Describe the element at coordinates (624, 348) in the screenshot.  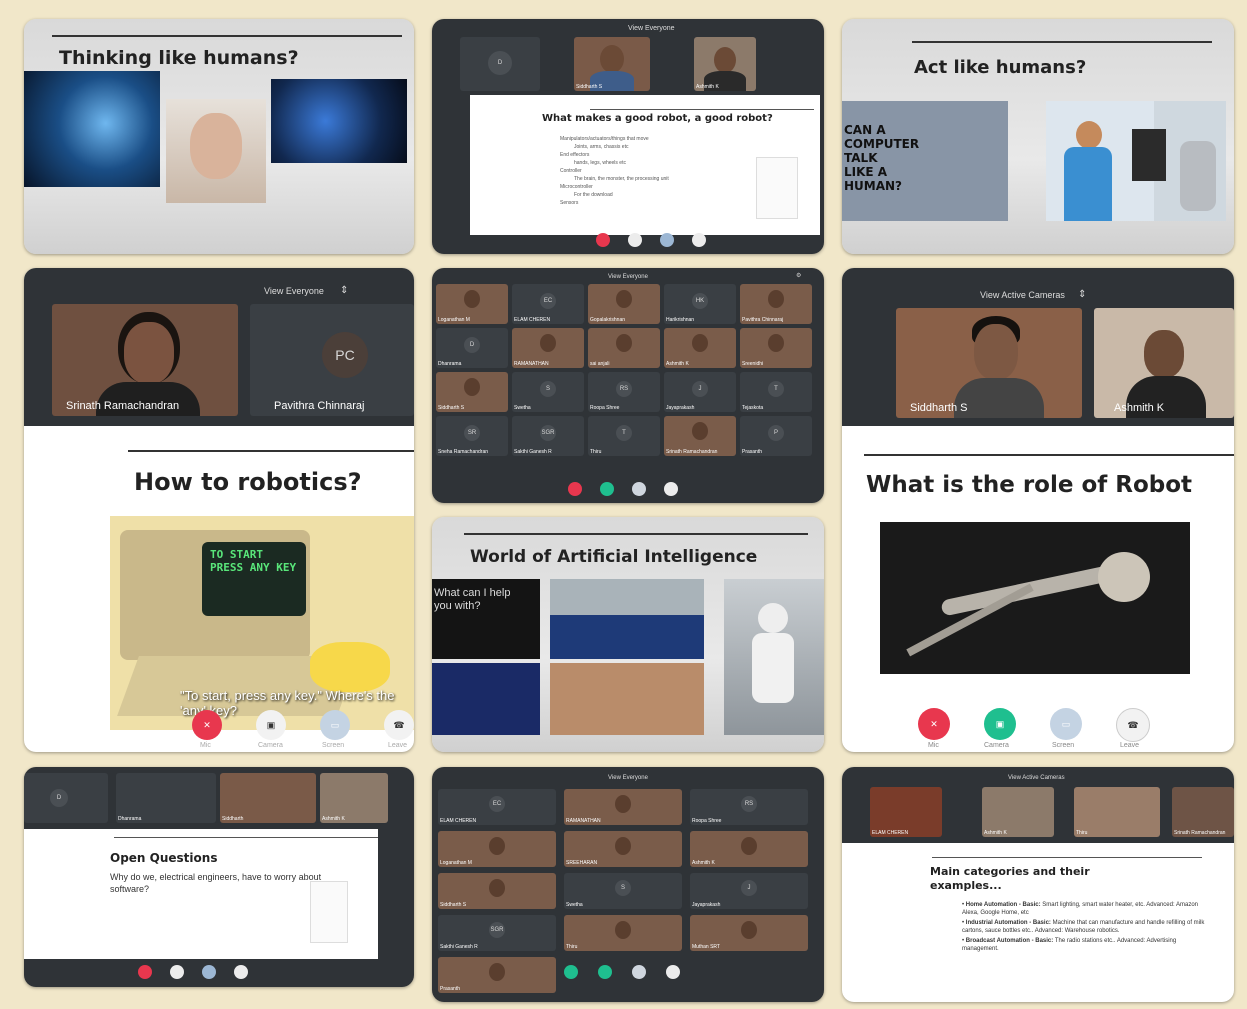
I see `video-tile: sai anjali` at that location.